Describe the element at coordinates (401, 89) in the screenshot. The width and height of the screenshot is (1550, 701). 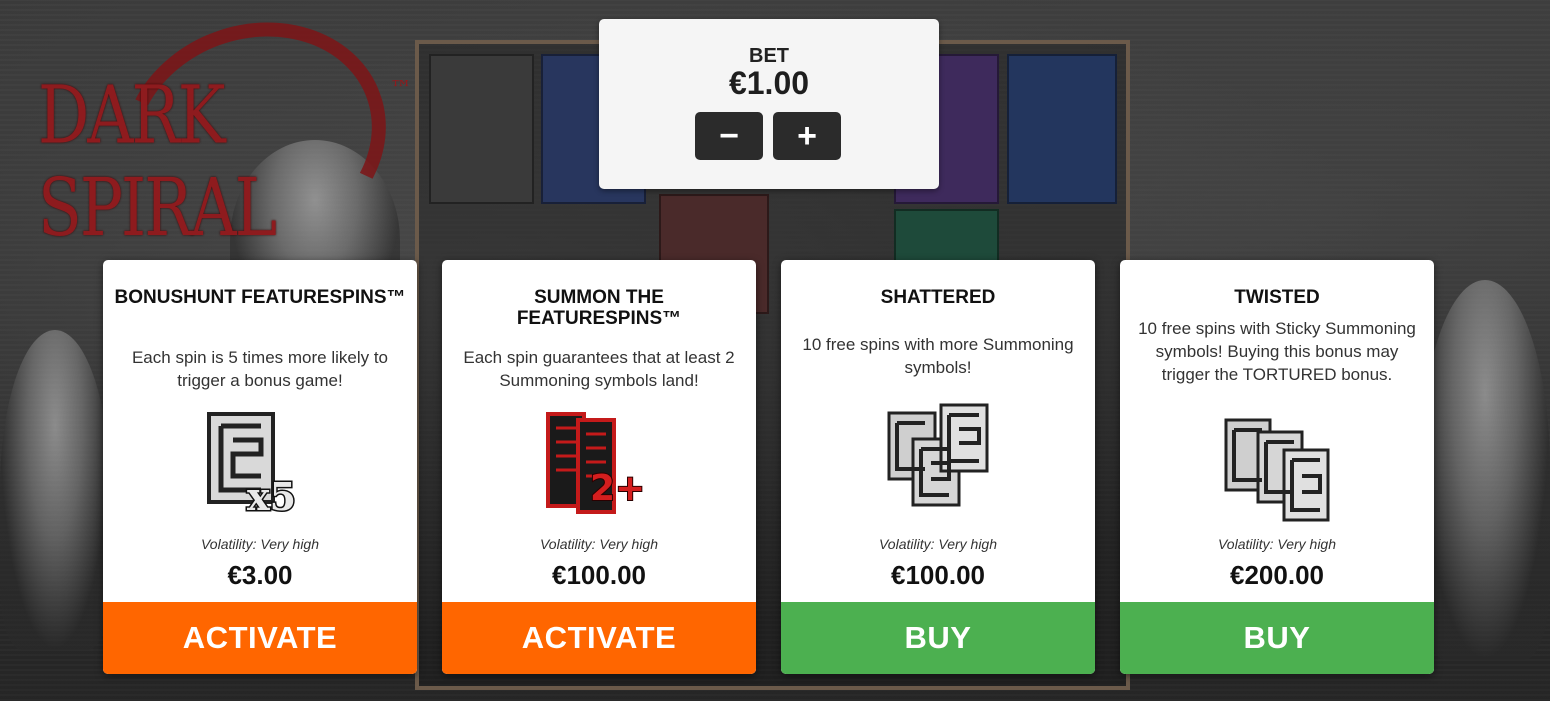
I see `logo-trademark: ™` at that location.